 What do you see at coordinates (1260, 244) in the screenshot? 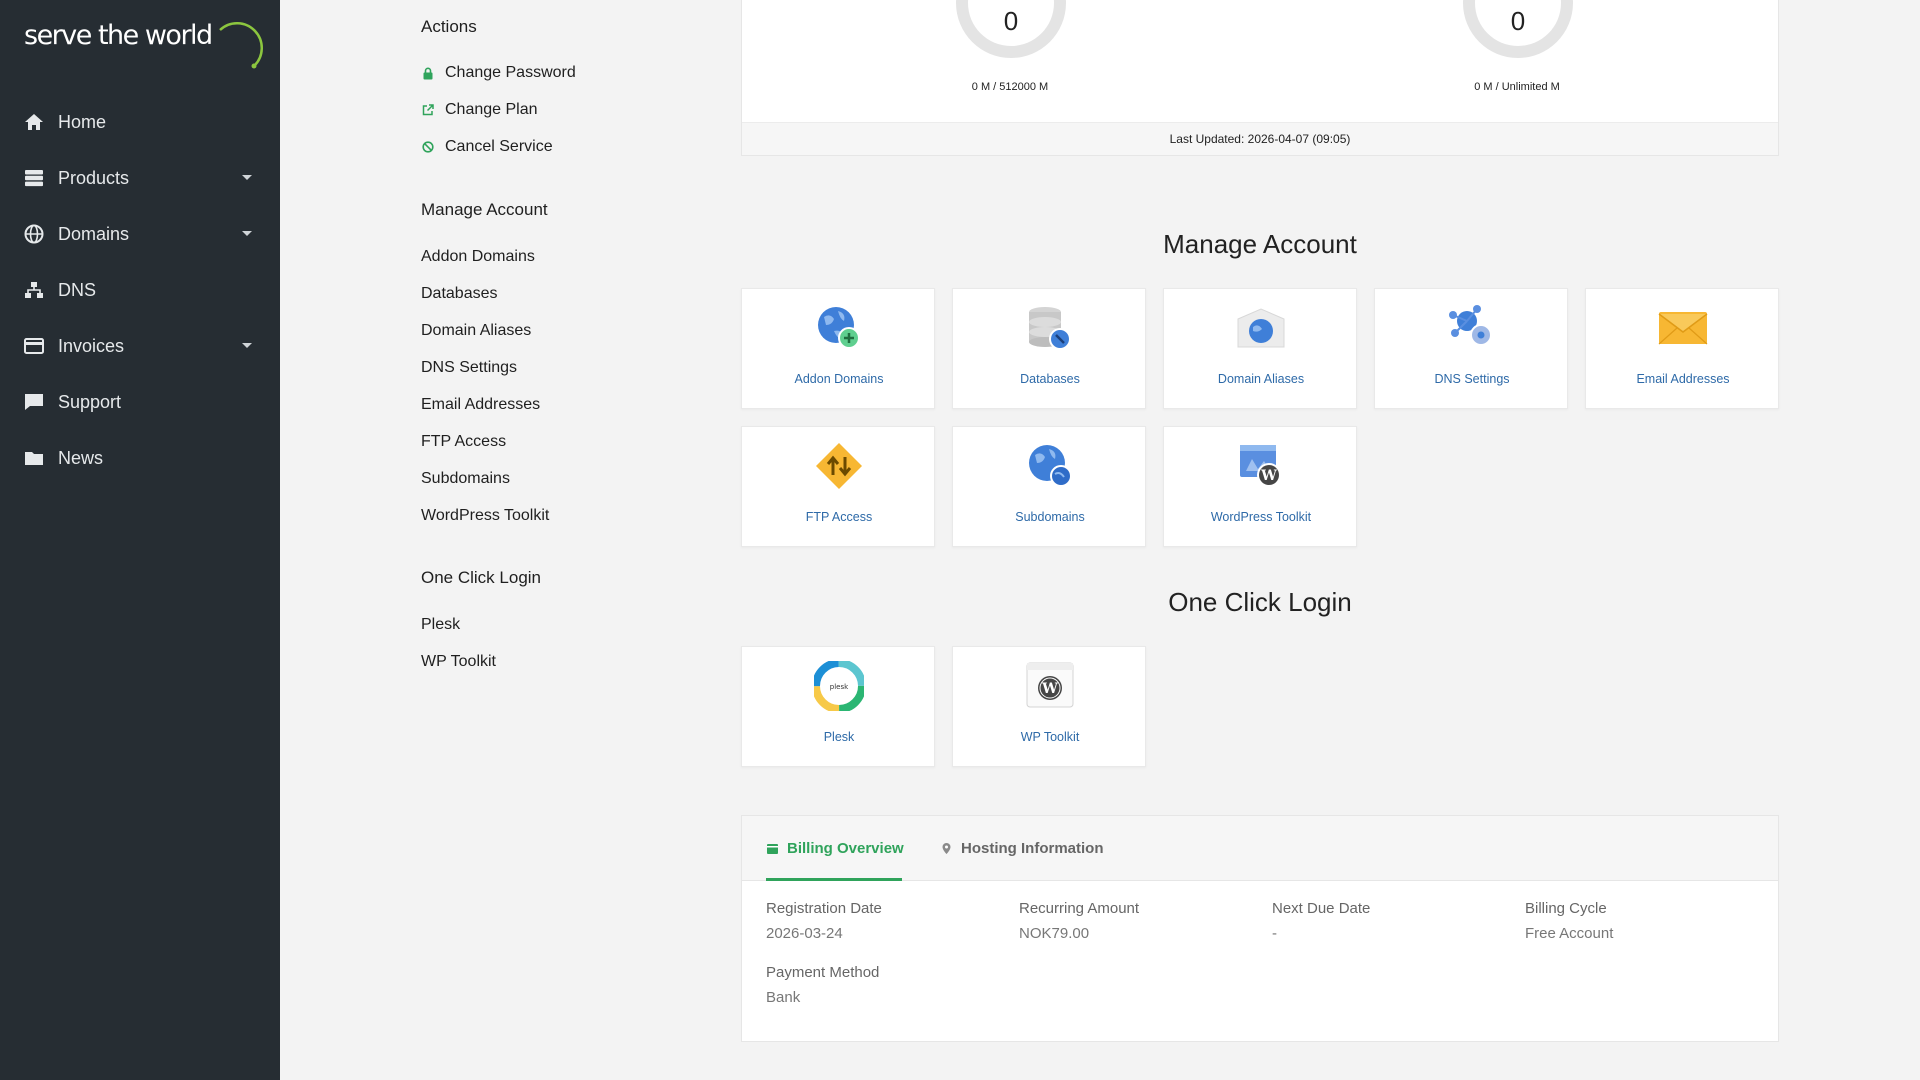
I see `manage-account-title: Manage Account` at bounding box center [1260, 244].